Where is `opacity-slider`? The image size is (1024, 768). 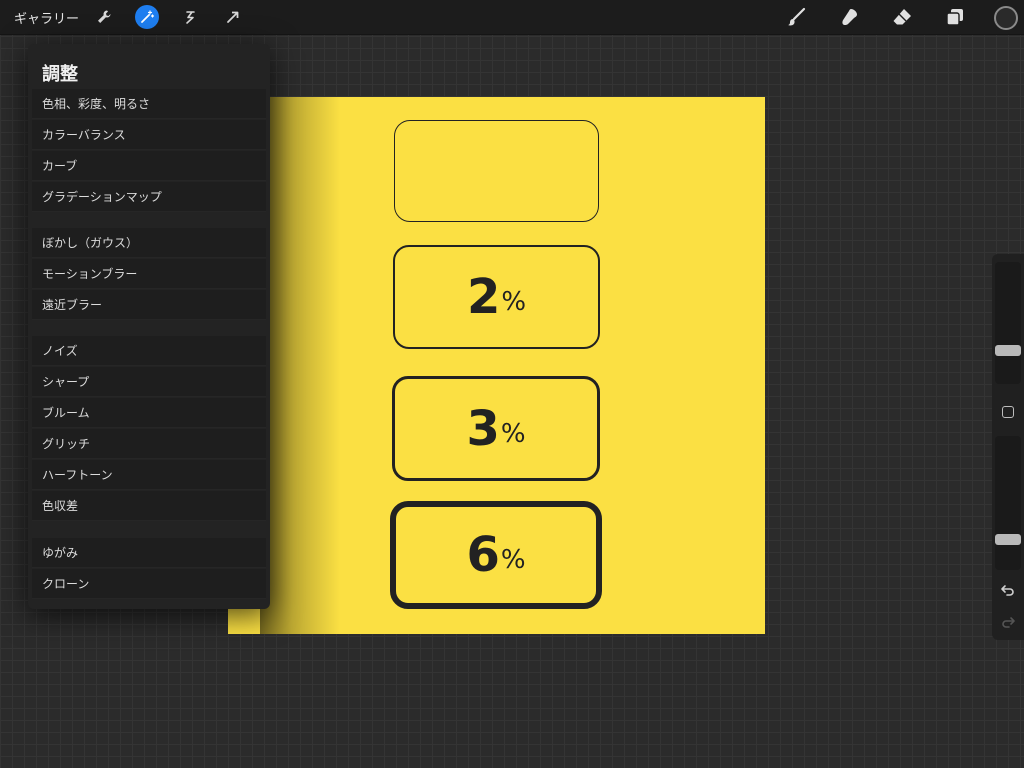
opacity-slider is located at coordinates (1008, 503).